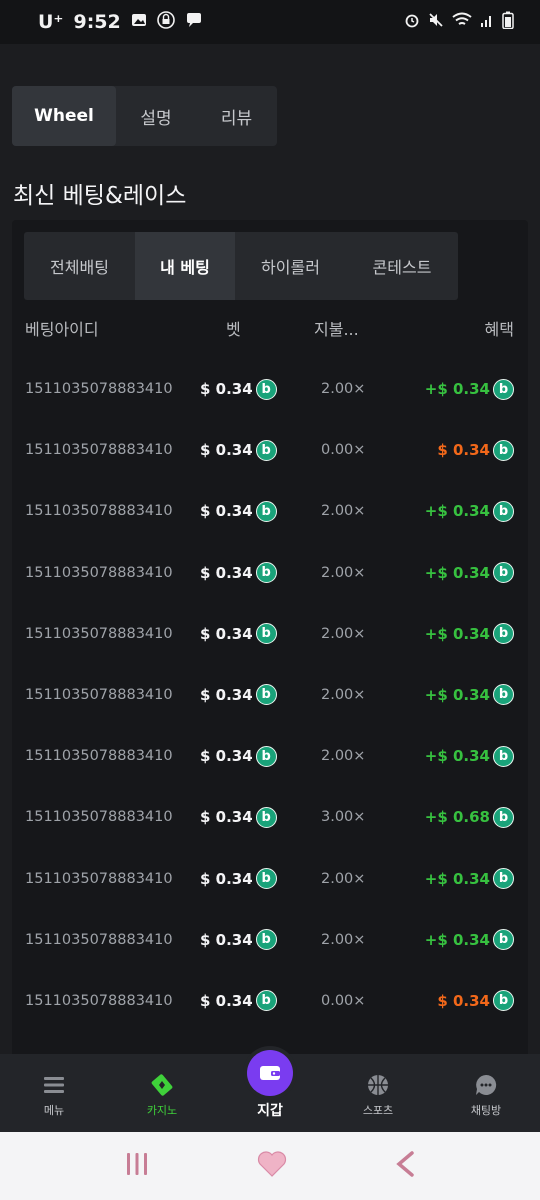  I want to click on signal-icon, so click(487, 22).